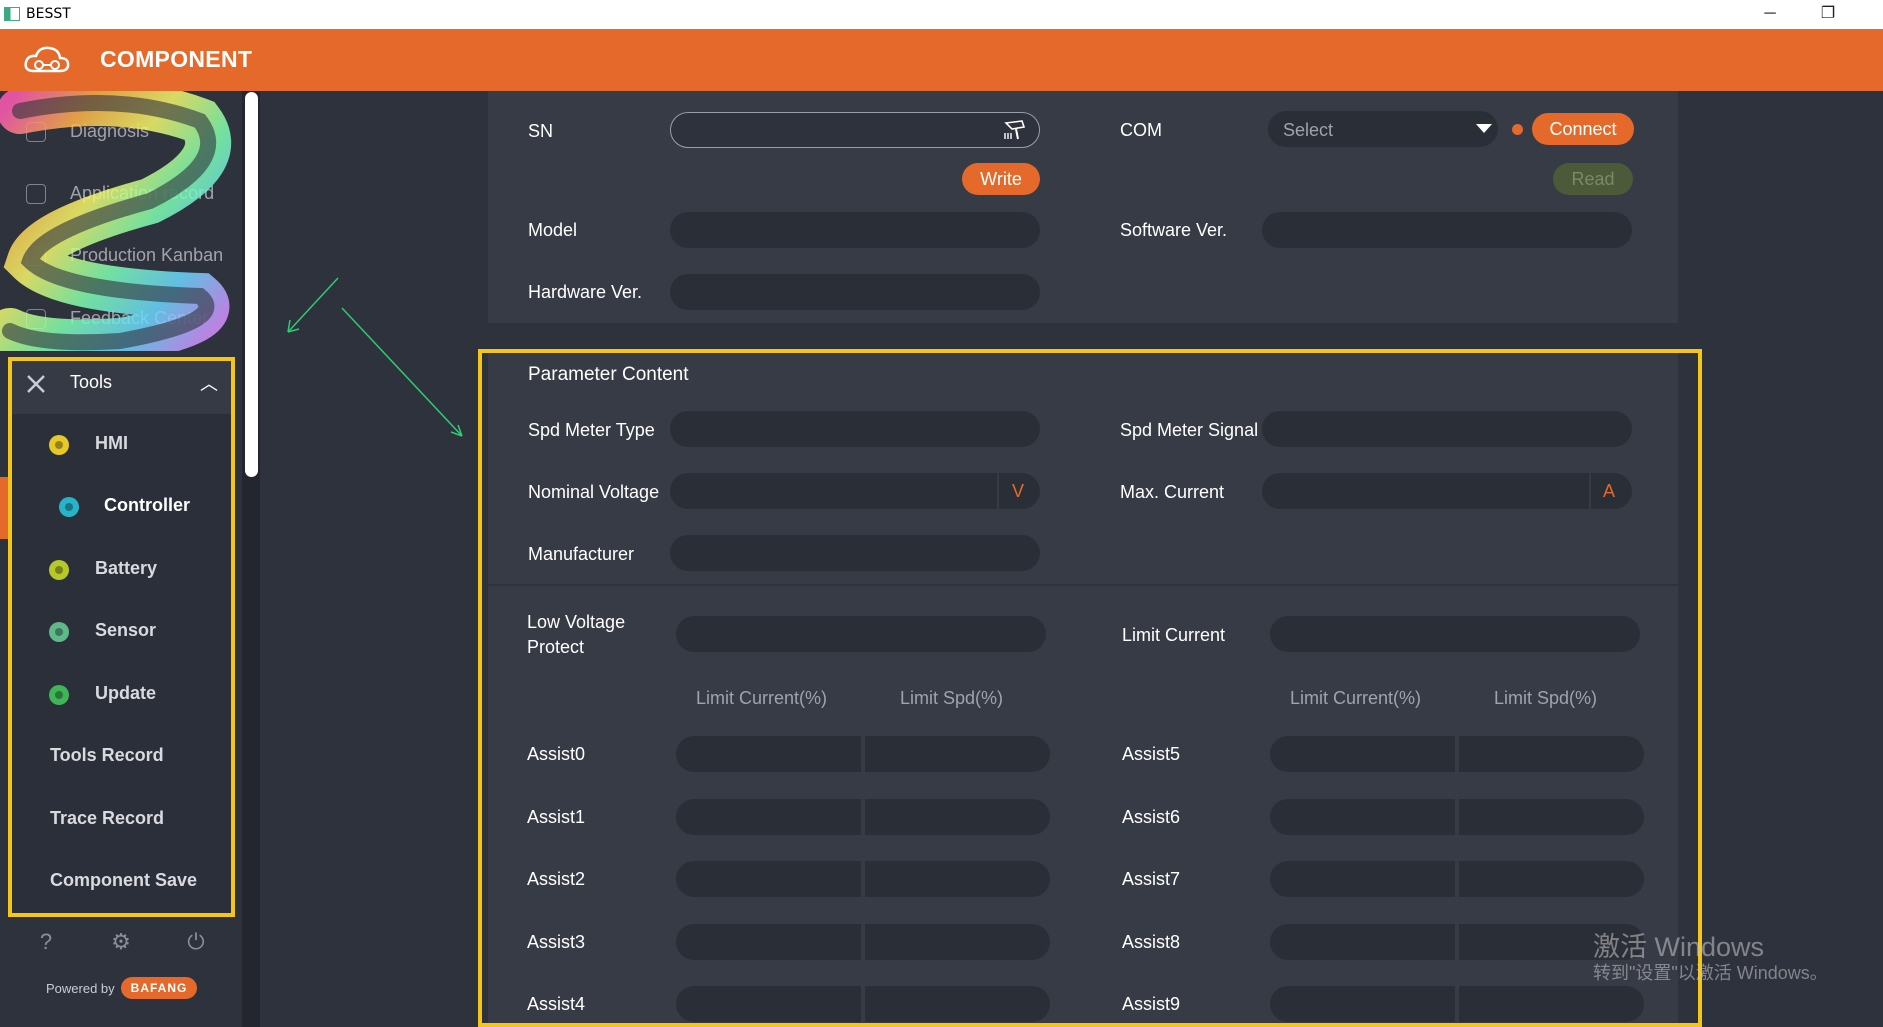  I want to click on tools-highlight-box, so click(121, 637).